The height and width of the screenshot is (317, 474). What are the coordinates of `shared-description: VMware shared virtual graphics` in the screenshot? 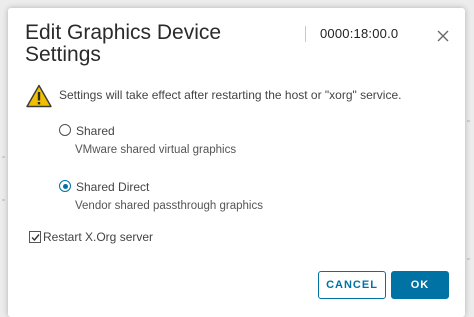 It's located at (156, 150).